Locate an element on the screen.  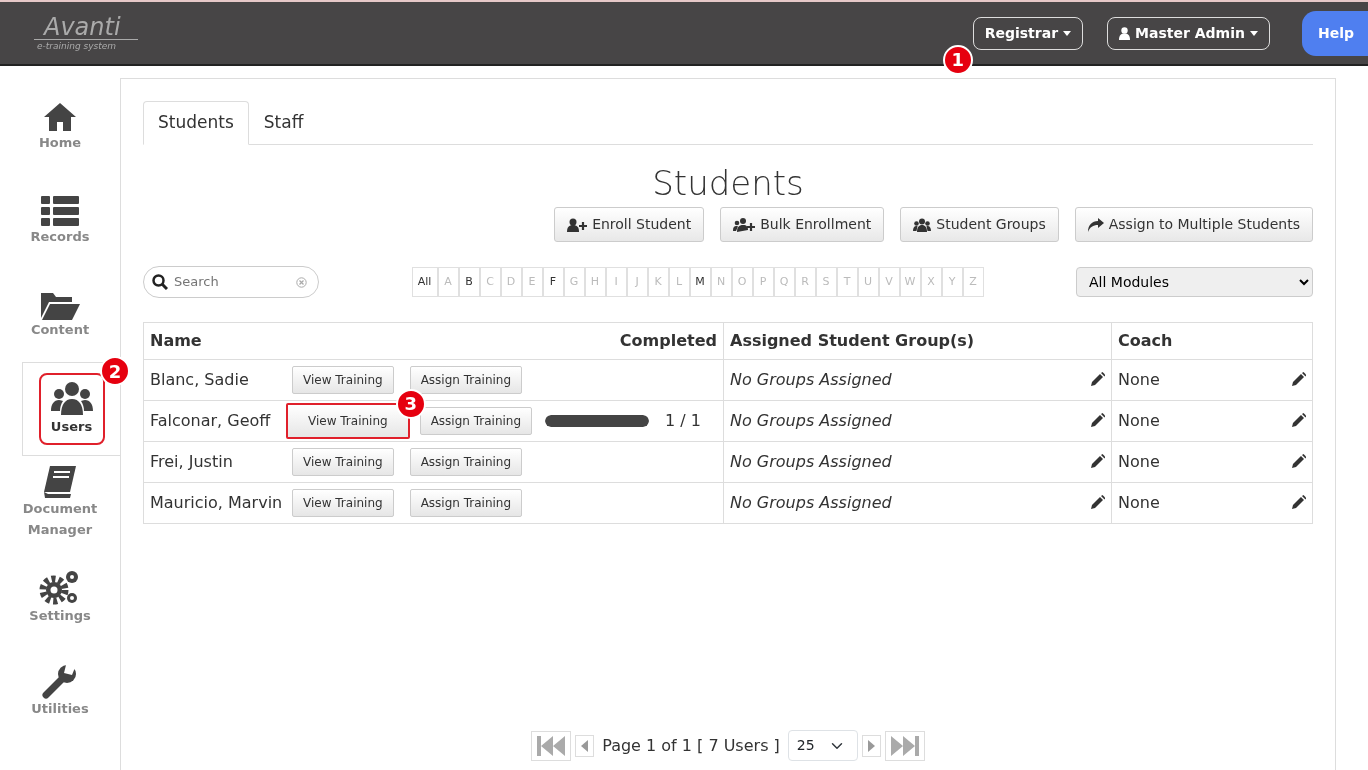
sidebar-item: Utilities is located at coordinates (60, 691).